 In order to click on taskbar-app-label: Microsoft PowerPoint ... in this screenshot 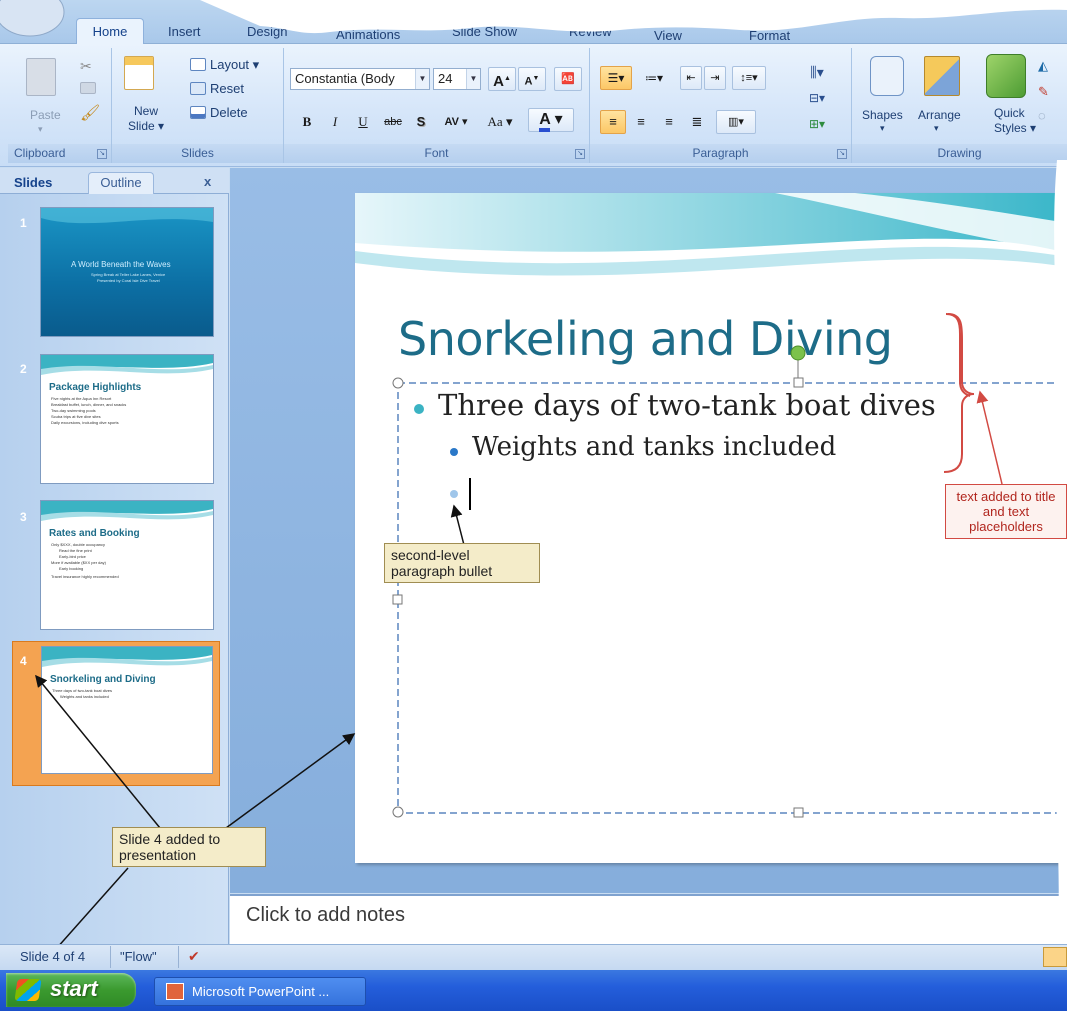, I will do `click(260, 991)`.